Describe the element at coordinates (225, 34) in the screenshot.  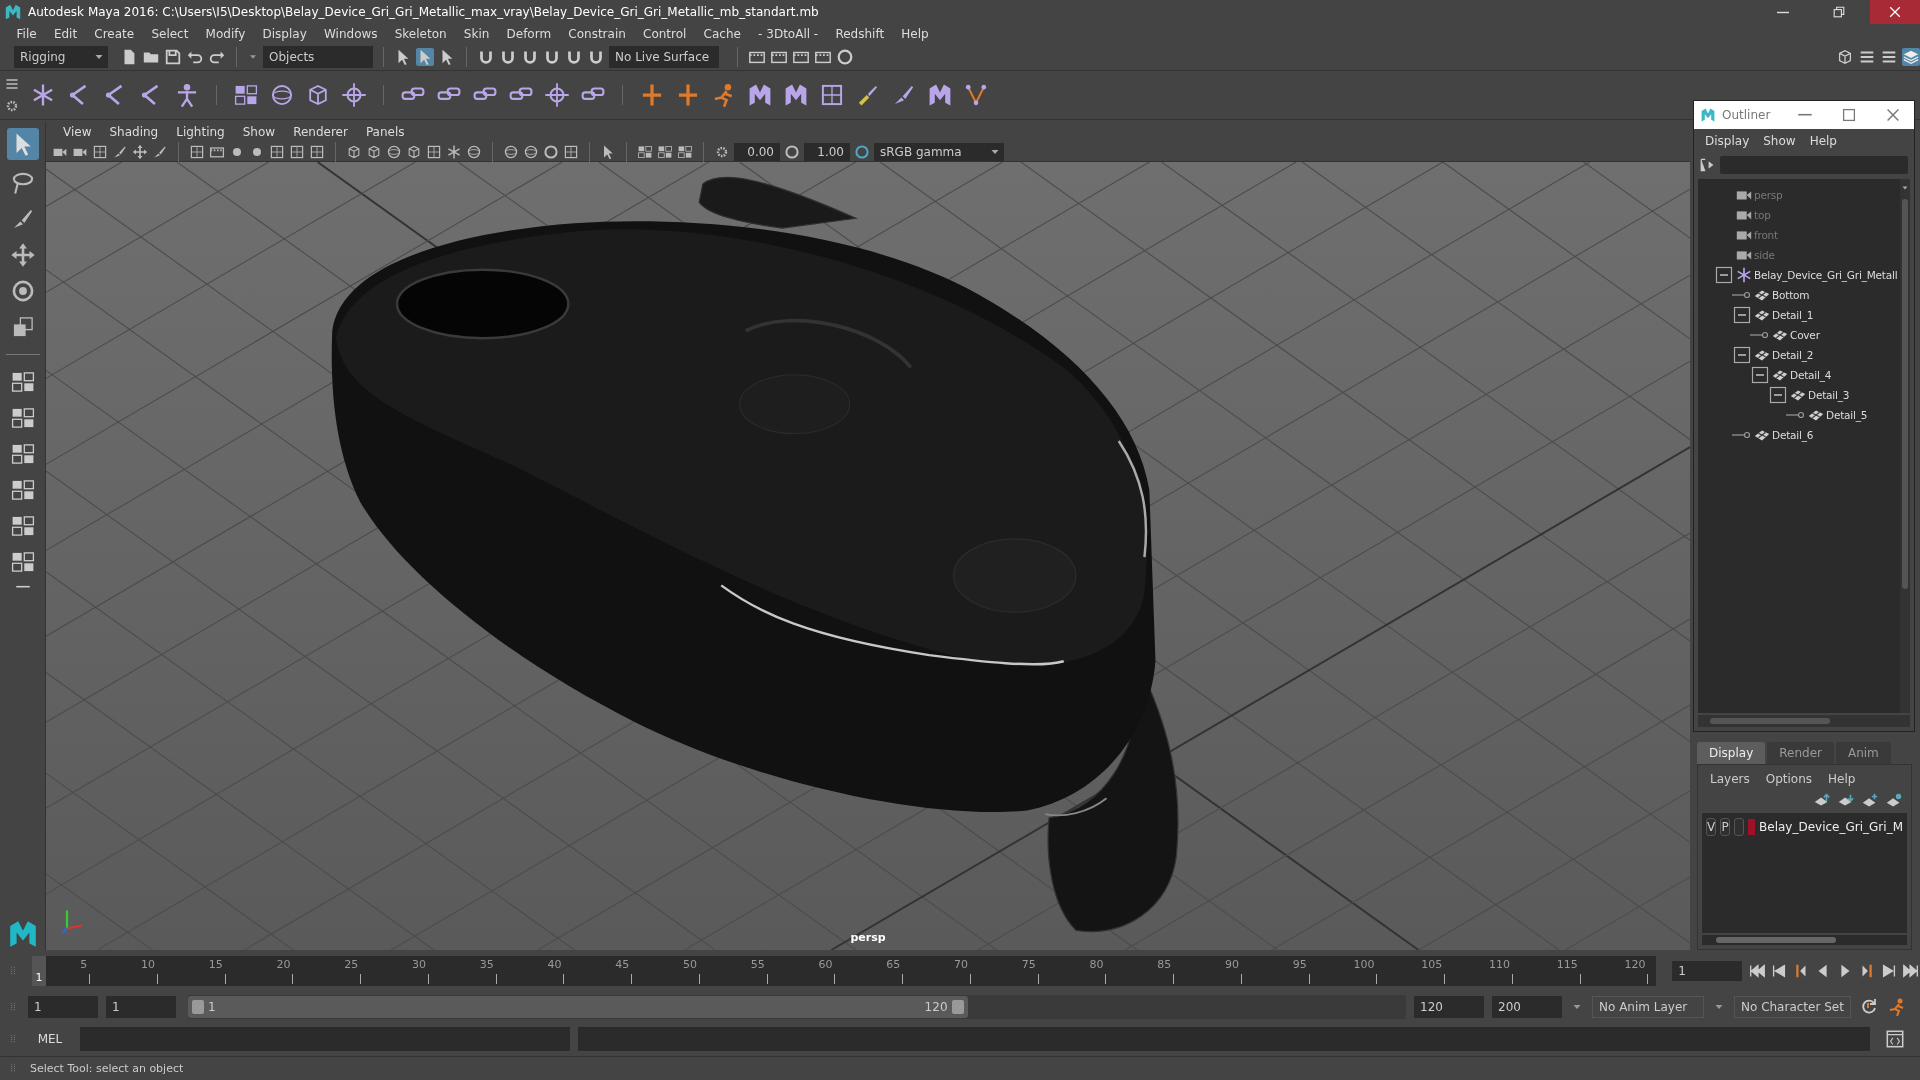
I see `menu-item: Modify` at that location.